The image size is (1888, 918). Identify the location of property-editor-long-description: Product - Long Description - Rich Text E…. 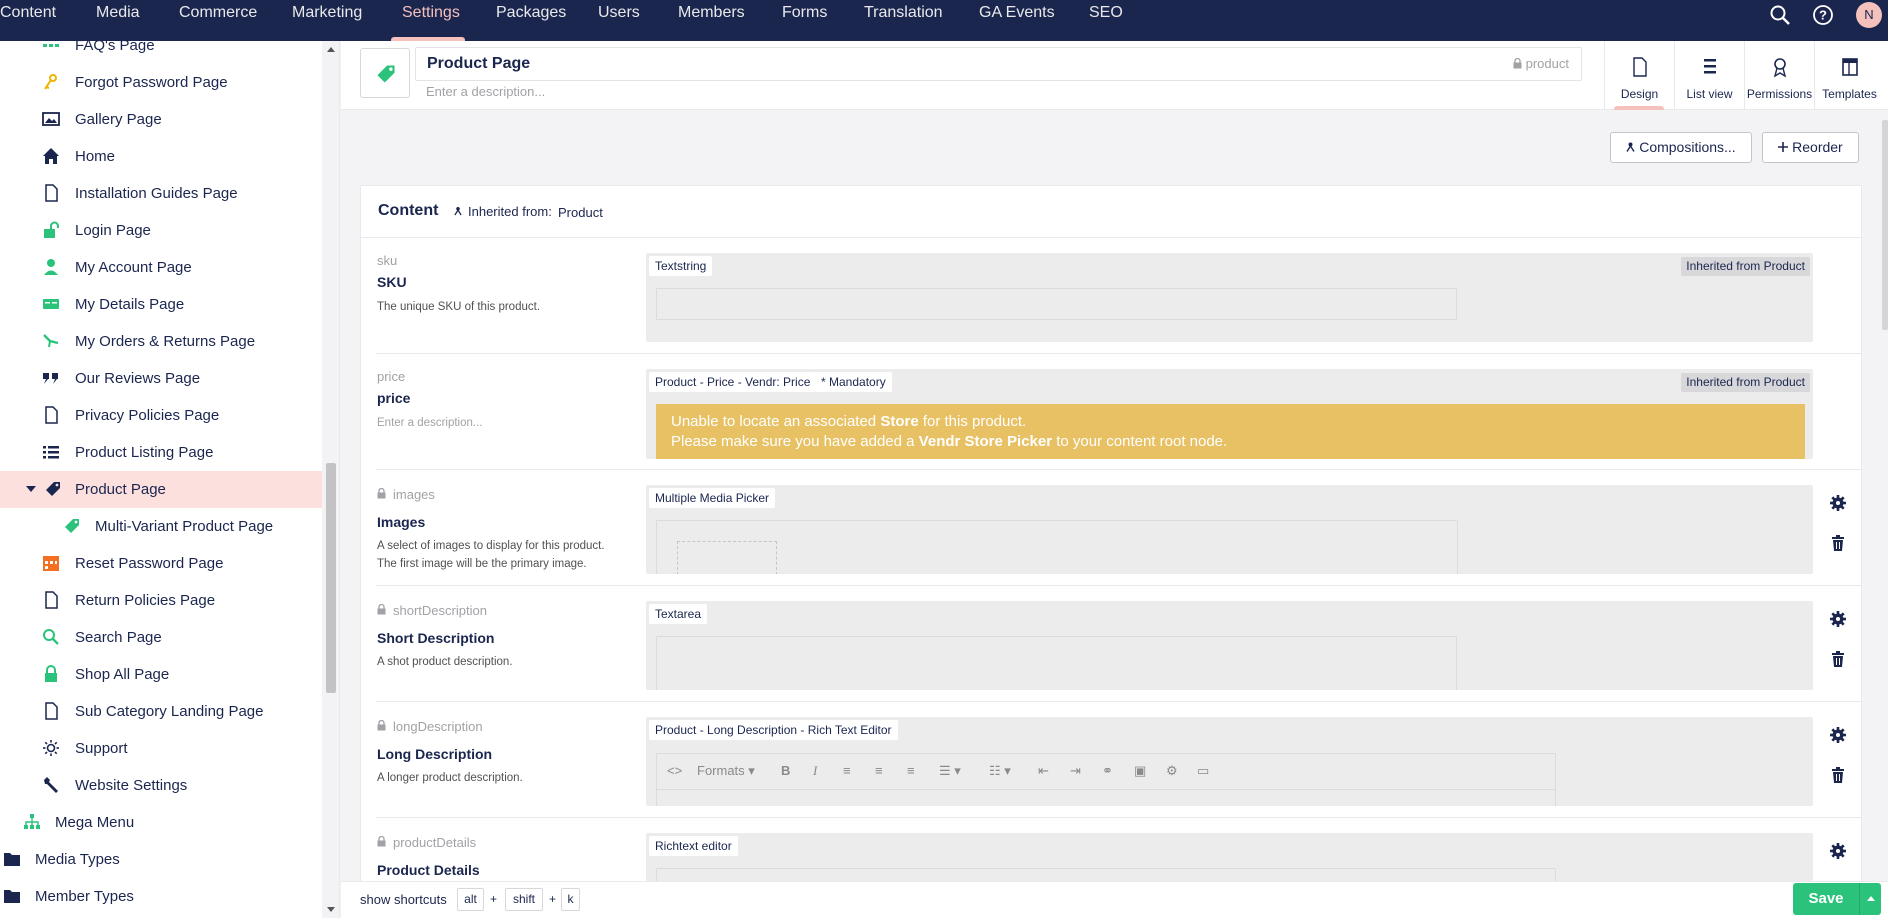
(1229, 761).